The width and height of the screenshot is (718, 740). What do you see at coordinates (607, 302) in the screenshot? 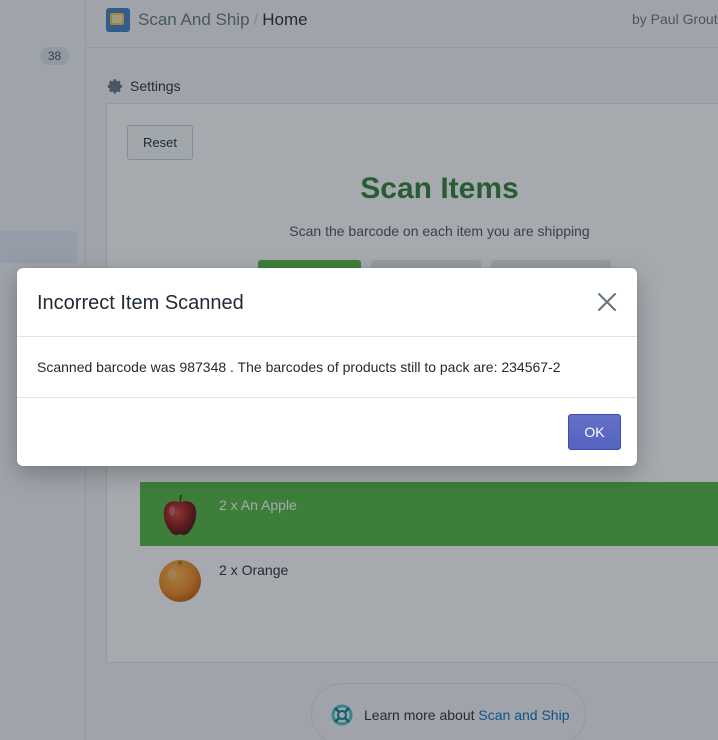
I see `close-icon` at bounding box center [607, 302].